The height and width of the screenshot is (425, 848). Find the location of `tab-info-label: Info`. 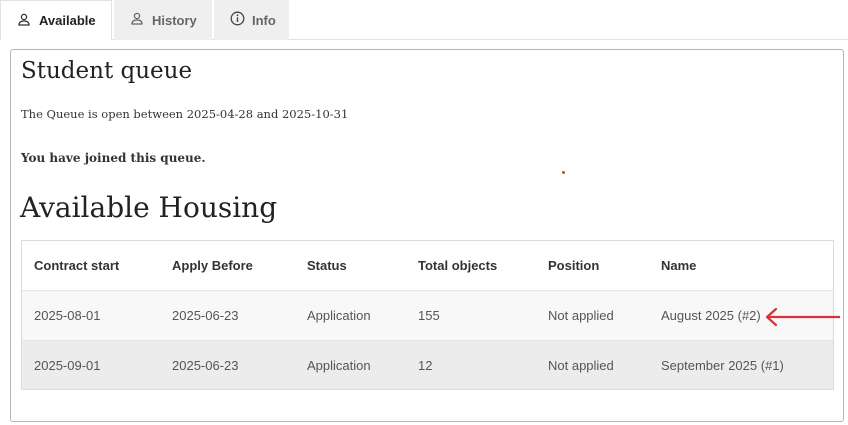

tab-info-label: Info is located at coordinates (264, 20).